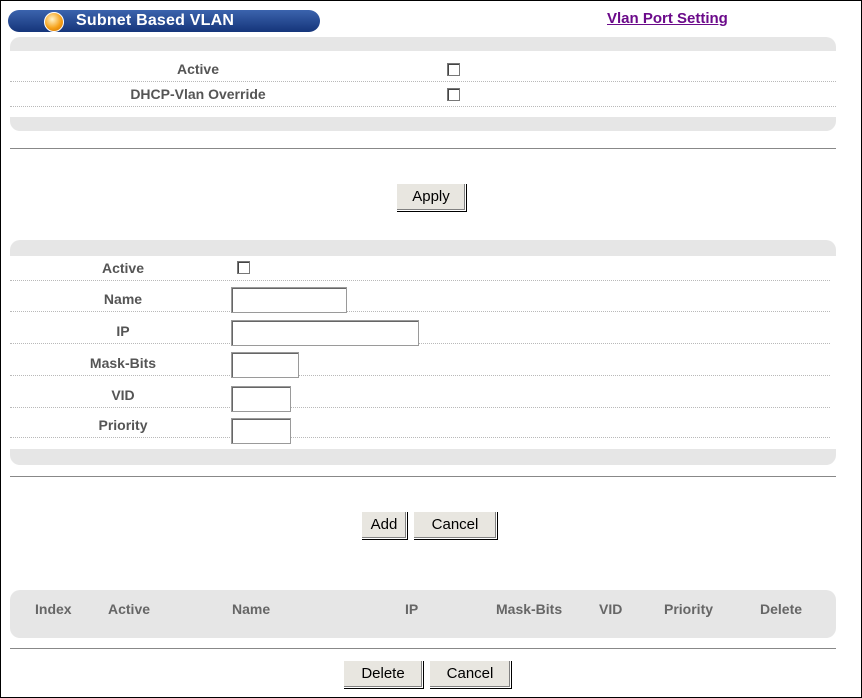 The height and width of the screenshot is (698, 862). Describe the element at coordinates (420, 425) in the screenshot. I see `entry-priority-row: Priority` at that location.